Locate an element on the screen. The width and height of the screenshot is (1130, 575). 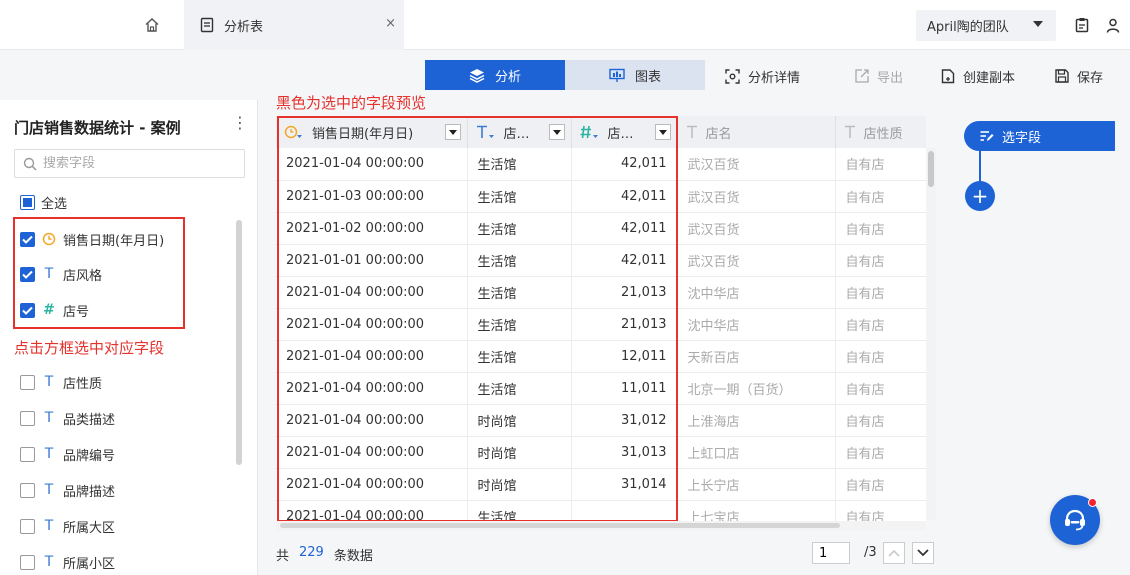
prev-page-button is located at coordinates (894, 553).